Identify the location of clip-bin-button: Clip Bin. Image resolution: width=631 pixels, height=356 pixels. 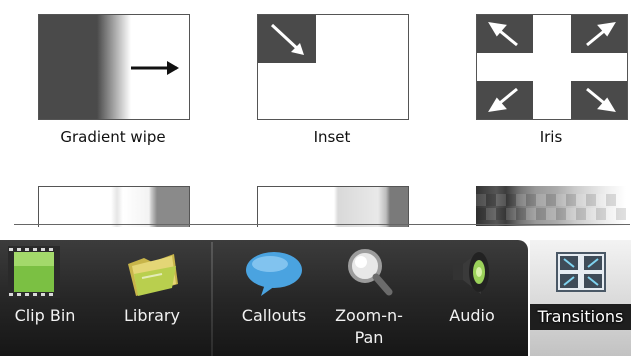
(48, 298).